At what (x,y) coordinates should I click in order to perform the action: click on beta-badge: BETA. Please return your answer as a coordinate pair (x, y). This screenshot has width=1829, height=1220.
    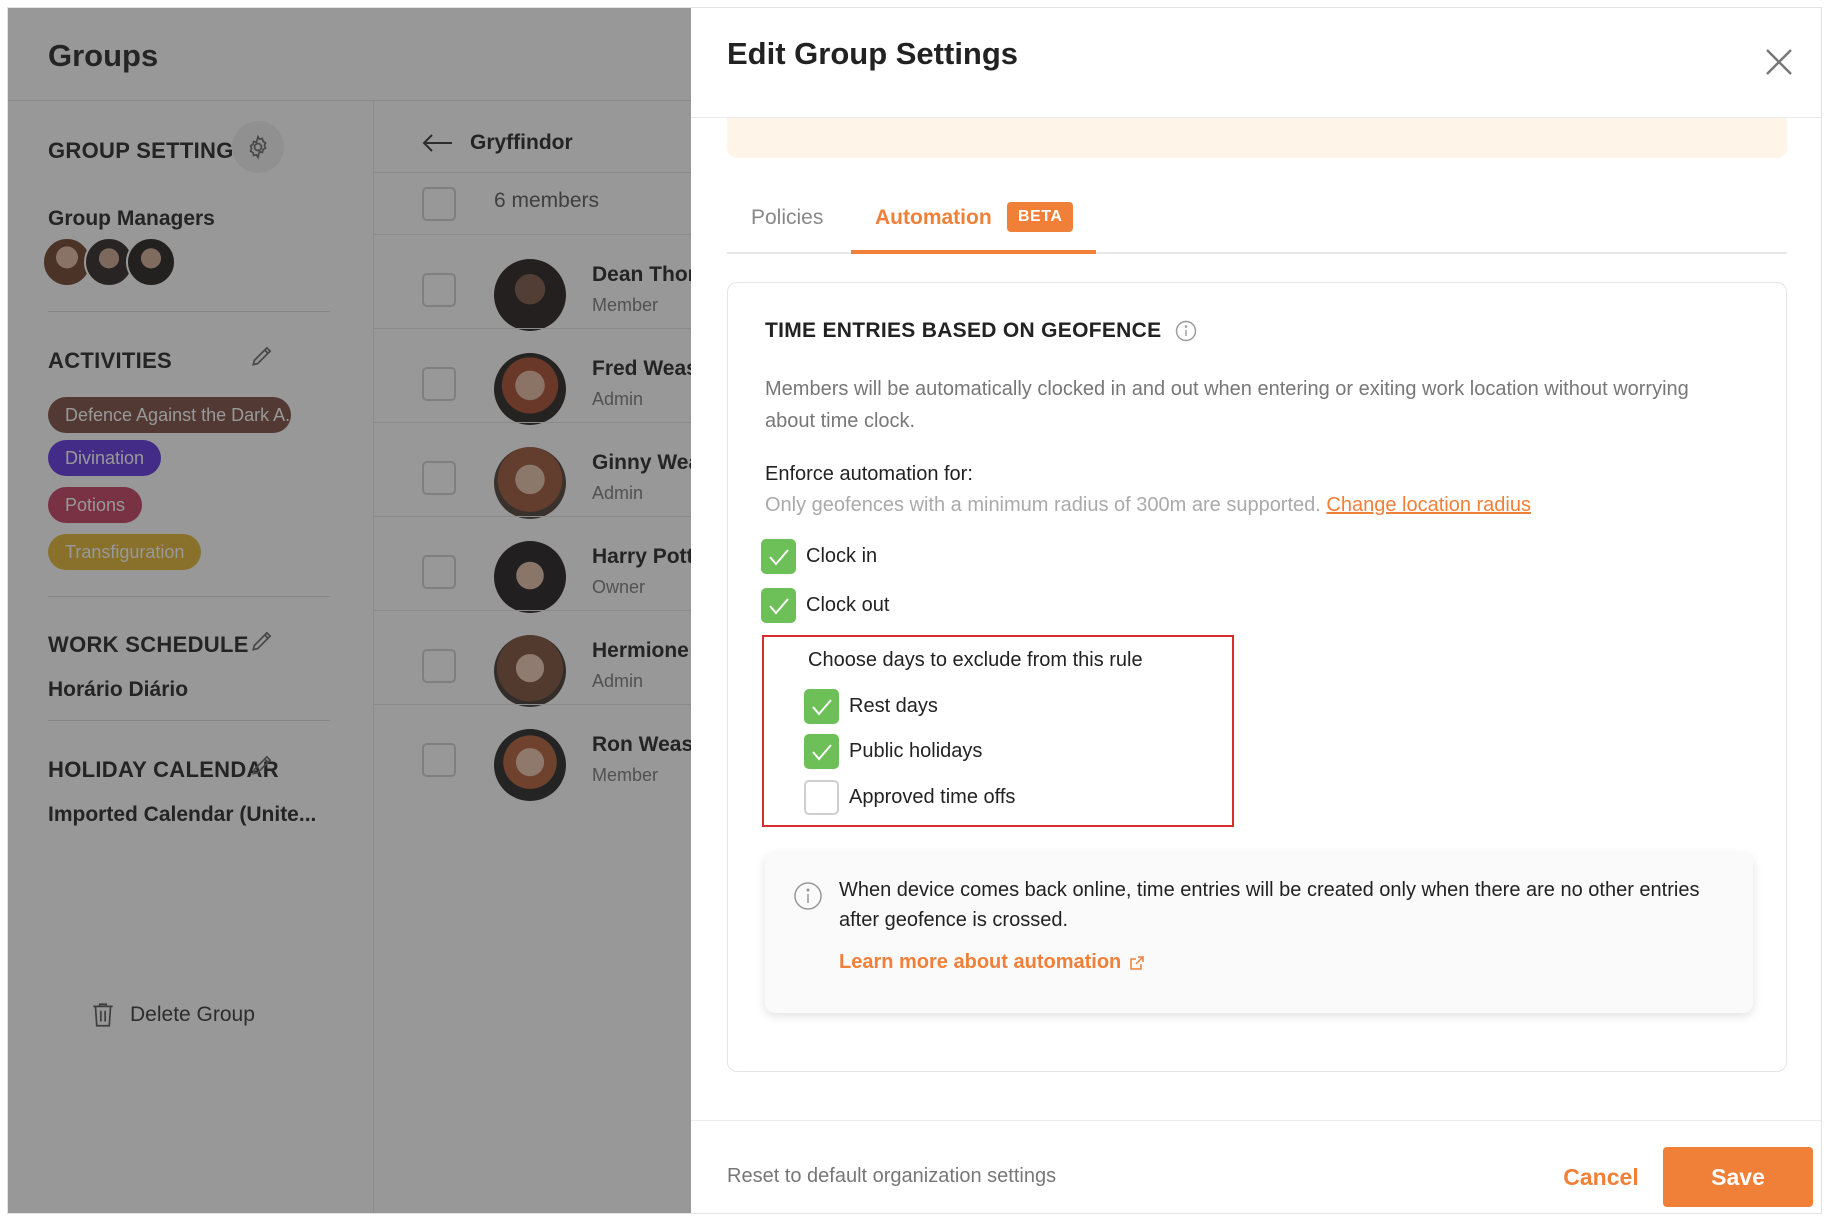
    Looking at the image, I should click on (1040, 217).